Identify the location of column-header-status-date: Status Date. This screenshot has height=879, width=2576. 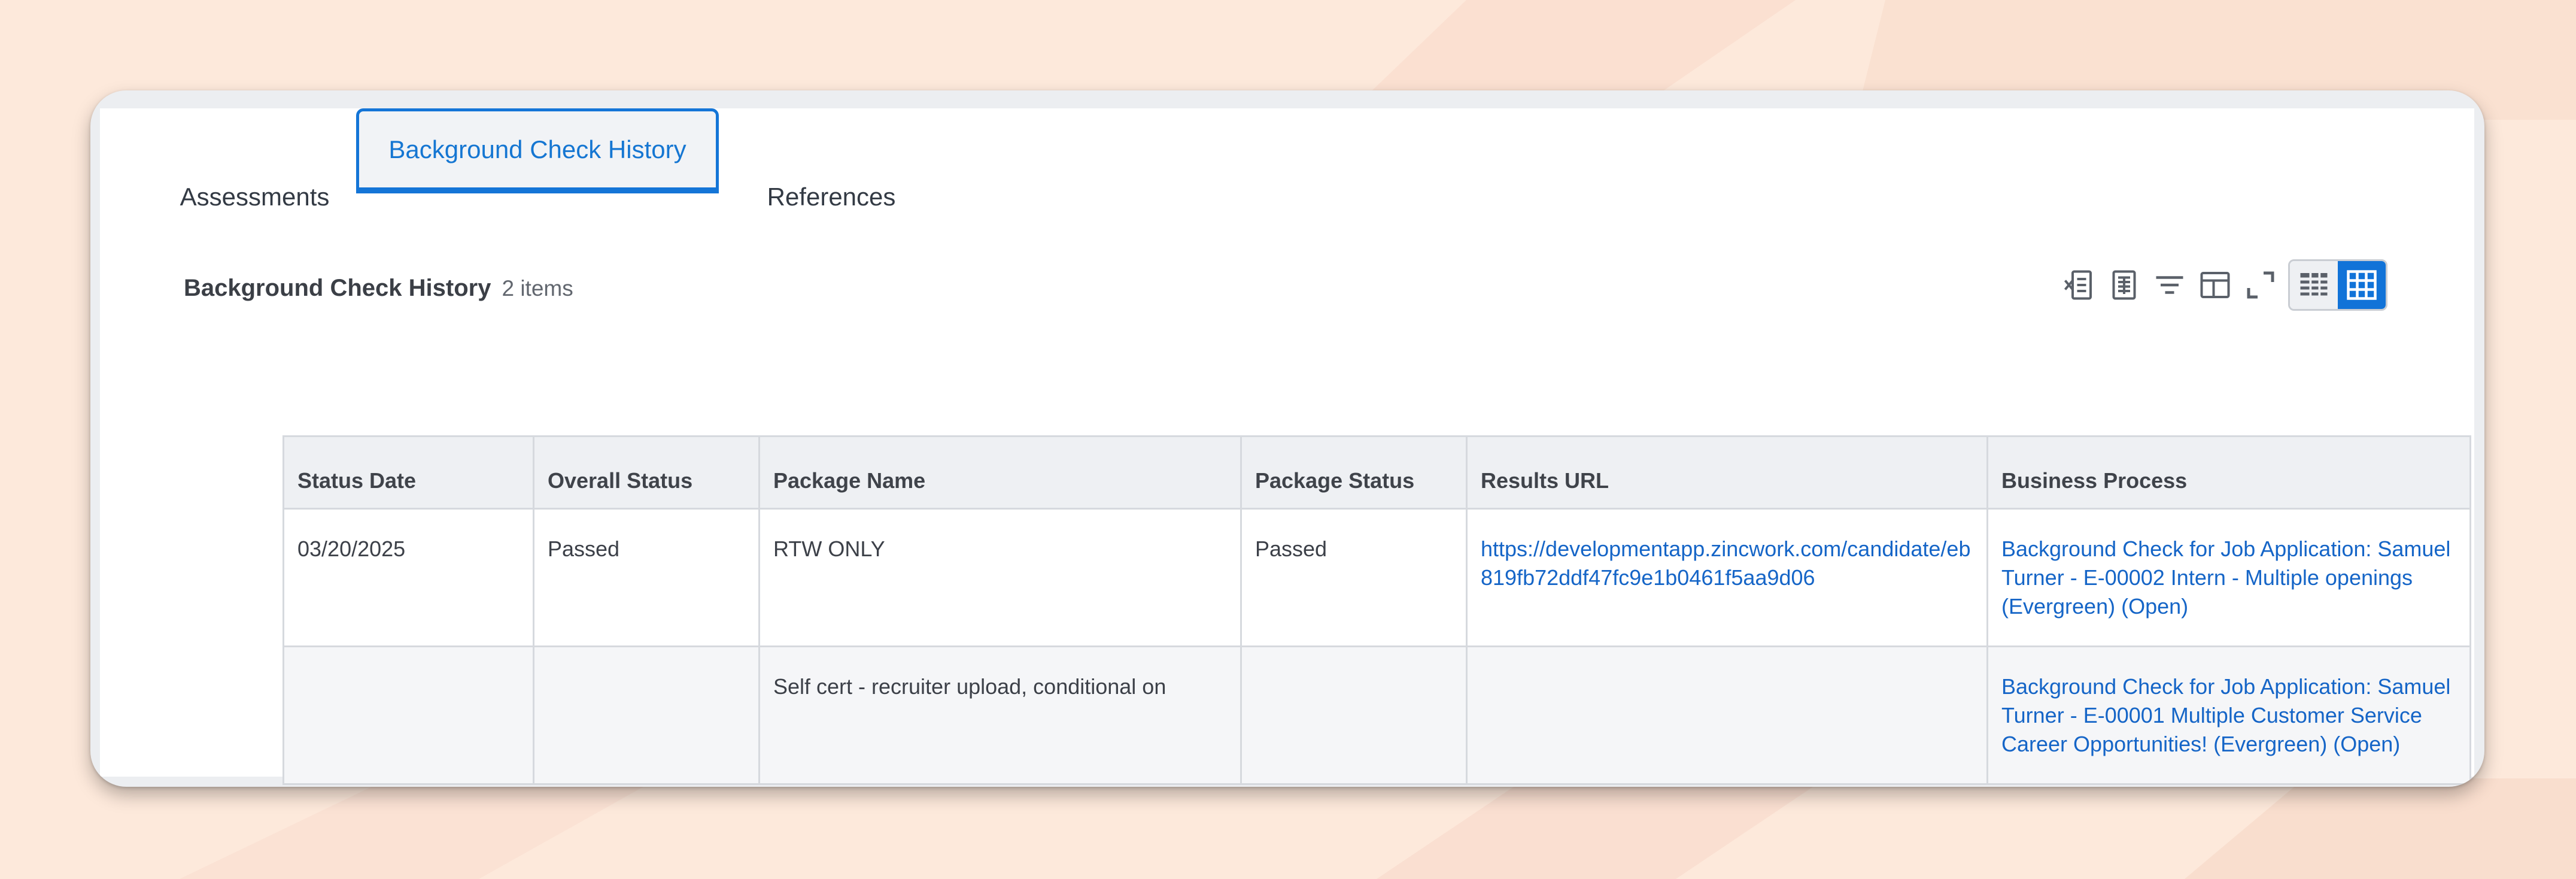
(408, 473).